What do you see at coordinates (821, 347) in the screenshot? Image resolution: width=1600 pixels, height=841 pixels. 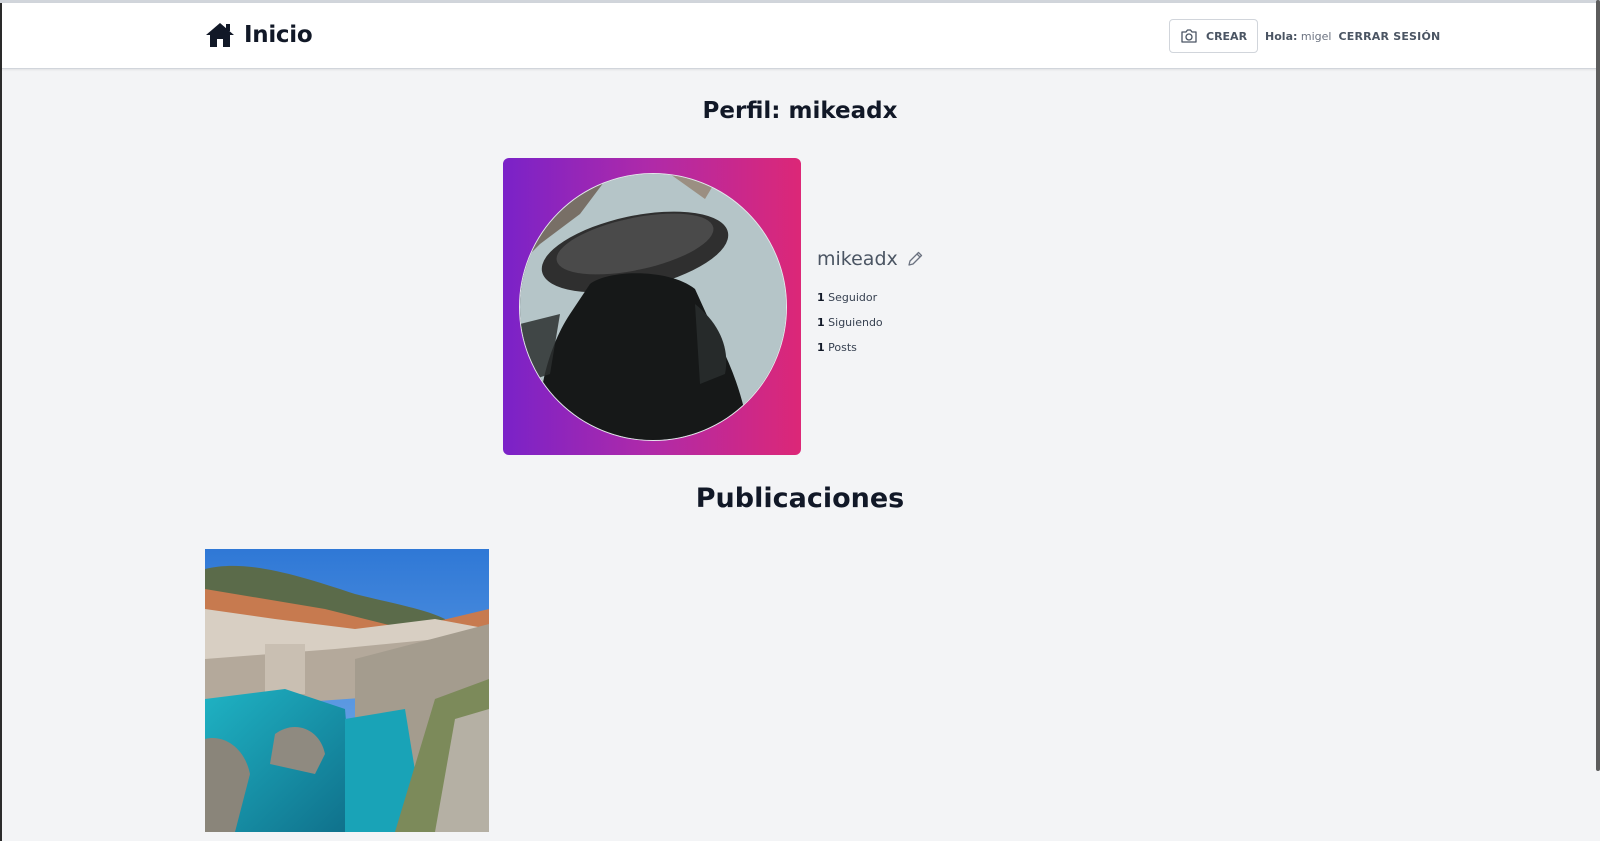 I see `posts-count: 1` at bounding box center [821, 347].